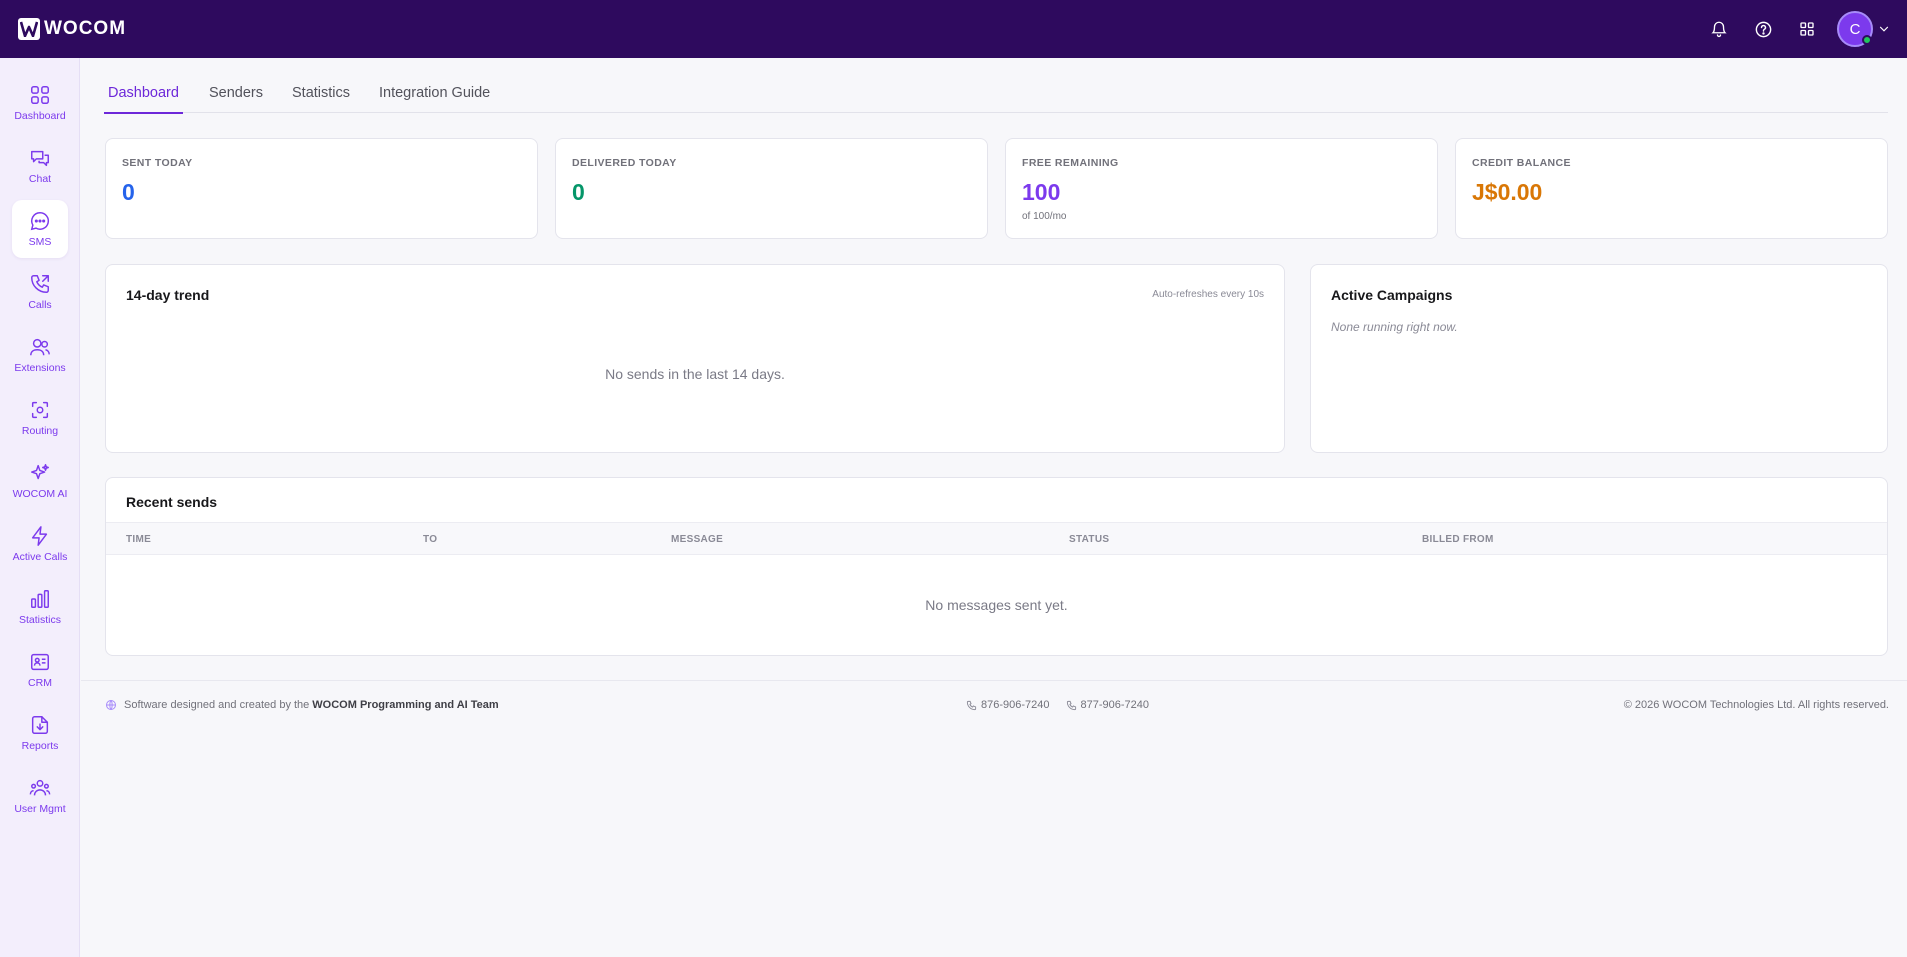 The image size is (1907, 957). I want to click on footer-credit: Software designed and created by the, so click(217, 705).